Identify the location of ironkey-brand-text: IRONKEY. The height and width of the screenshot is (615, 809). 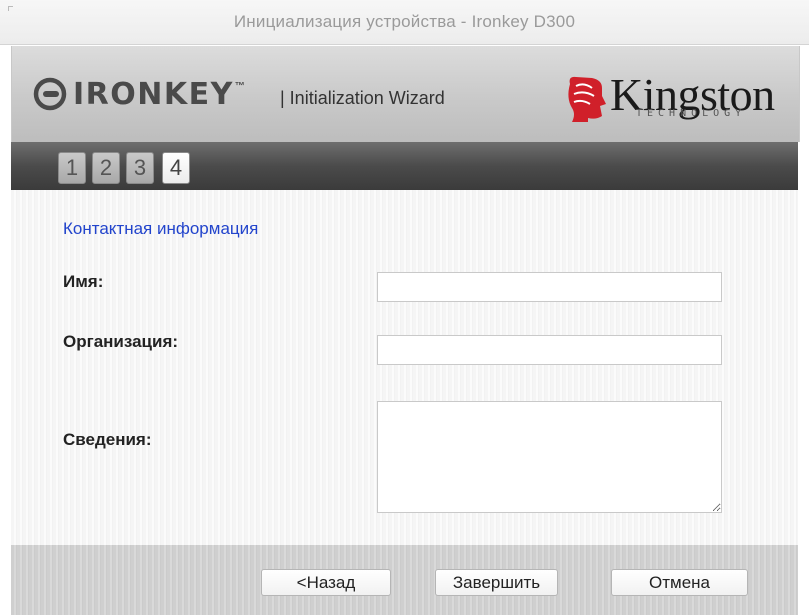
(153, 94).